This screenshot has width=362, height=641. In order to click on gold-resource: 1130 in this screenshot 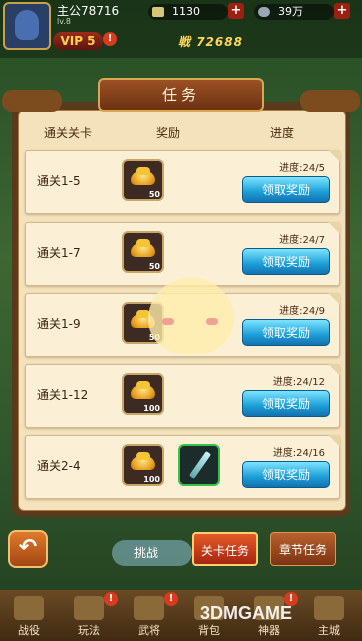, I will do `click(188, 12)`.